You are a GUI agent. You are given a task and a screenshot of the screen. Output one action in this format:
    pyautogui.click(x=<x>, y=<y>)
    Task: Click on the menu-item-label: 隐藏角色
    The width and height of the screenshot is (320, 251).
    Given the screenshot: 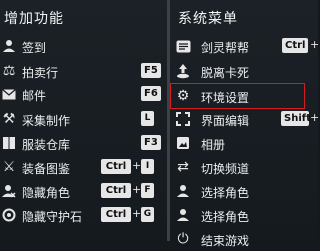 What is the action you would take?
    pyautogui.click(x=46, y=193)
    